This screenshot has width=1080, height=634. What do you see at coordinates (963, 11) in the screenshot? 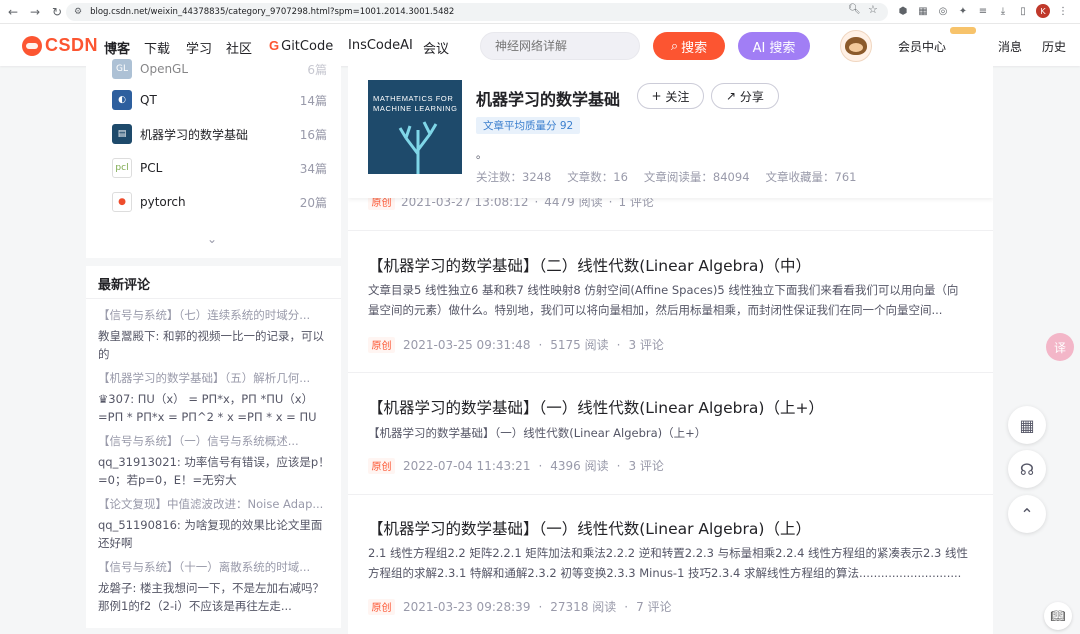
I see `extensions-puzzle-icon: ✦` at bounding box center [963, 11].